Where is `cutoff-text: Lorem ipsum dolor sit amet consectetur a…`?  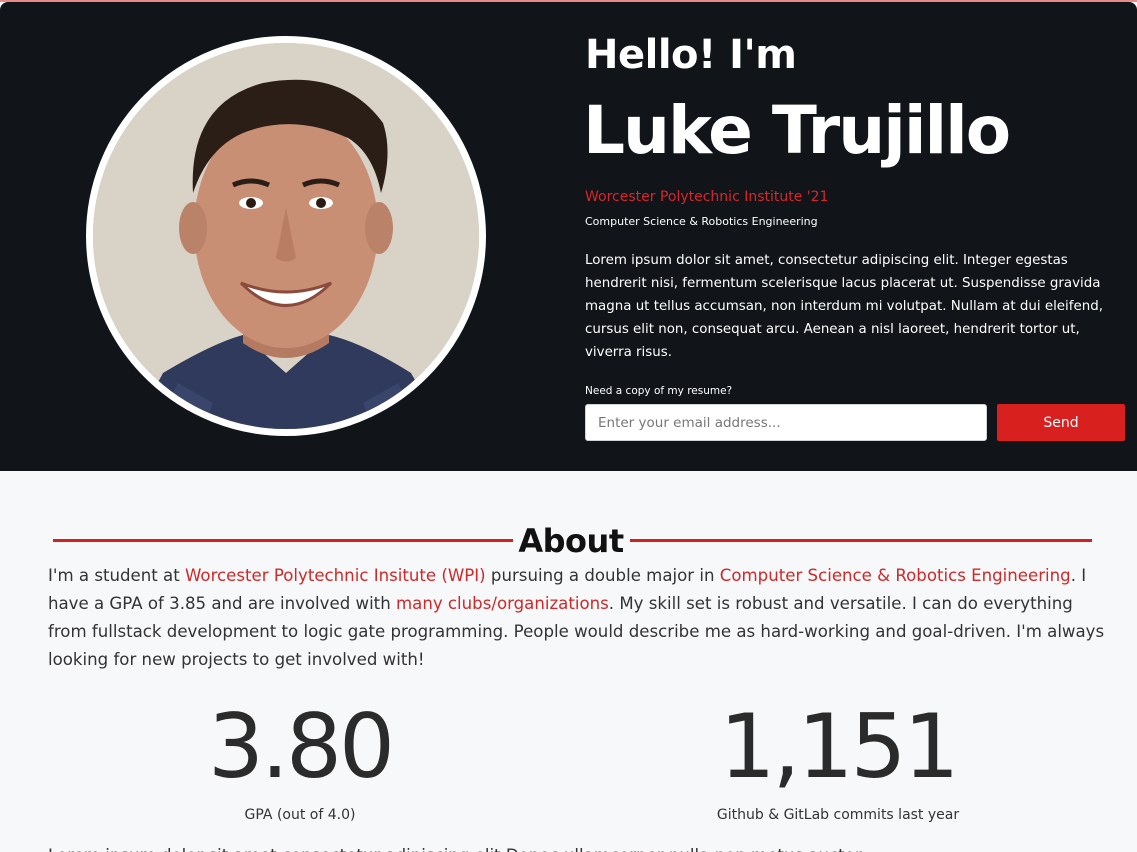 cutoff-text: Lorem ipsum dolor sit amet consectetur a… is located at coordinates (578, 847).